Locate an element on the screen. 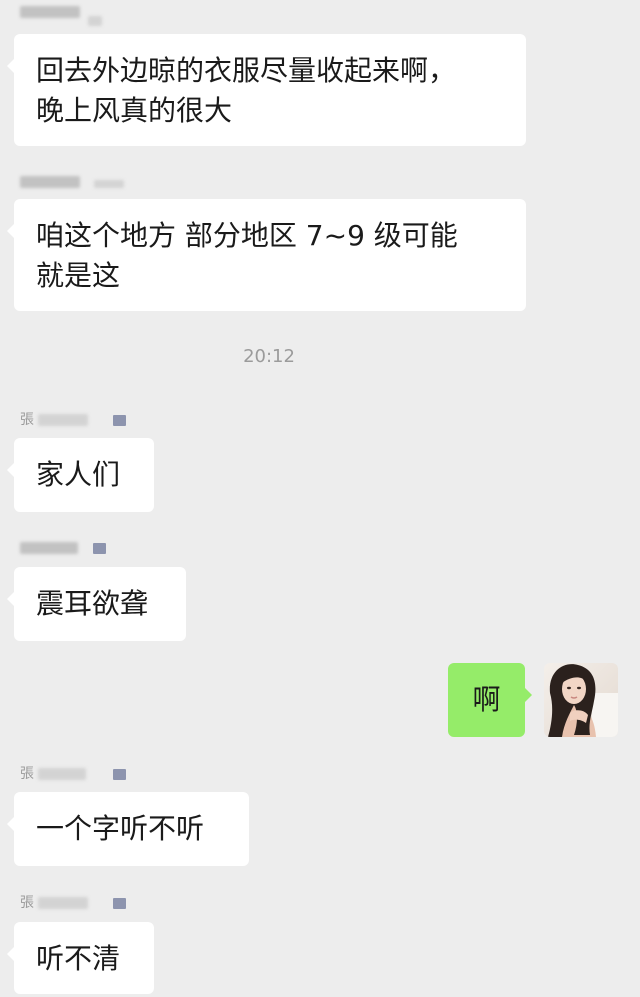 The height and width of the screenshot is (997, 640). message-bubble-incoming: 咱这个地方 部分地区 7~9 级可能 就是这 is located at coordinates (266, 255).